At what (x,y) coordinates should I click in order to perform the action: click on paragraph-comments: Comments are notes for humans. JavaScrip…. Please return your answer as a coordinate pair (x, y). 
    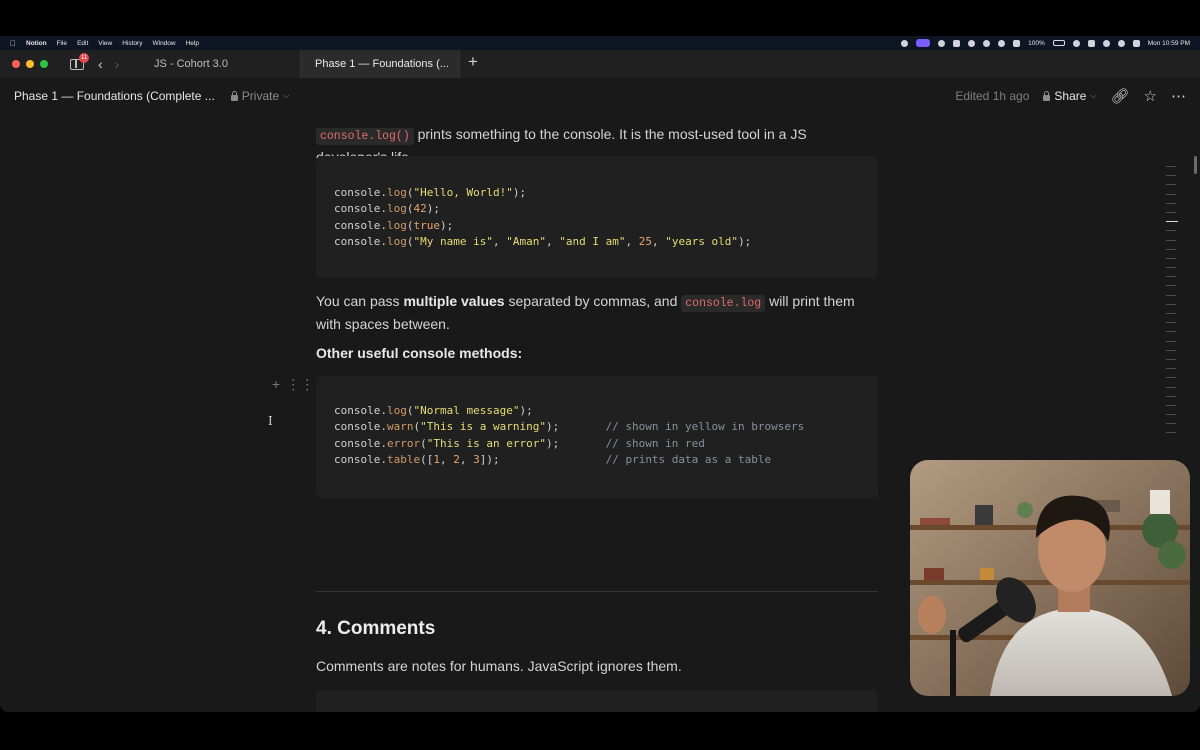
    Looking at the image, I should click on (597, 666).